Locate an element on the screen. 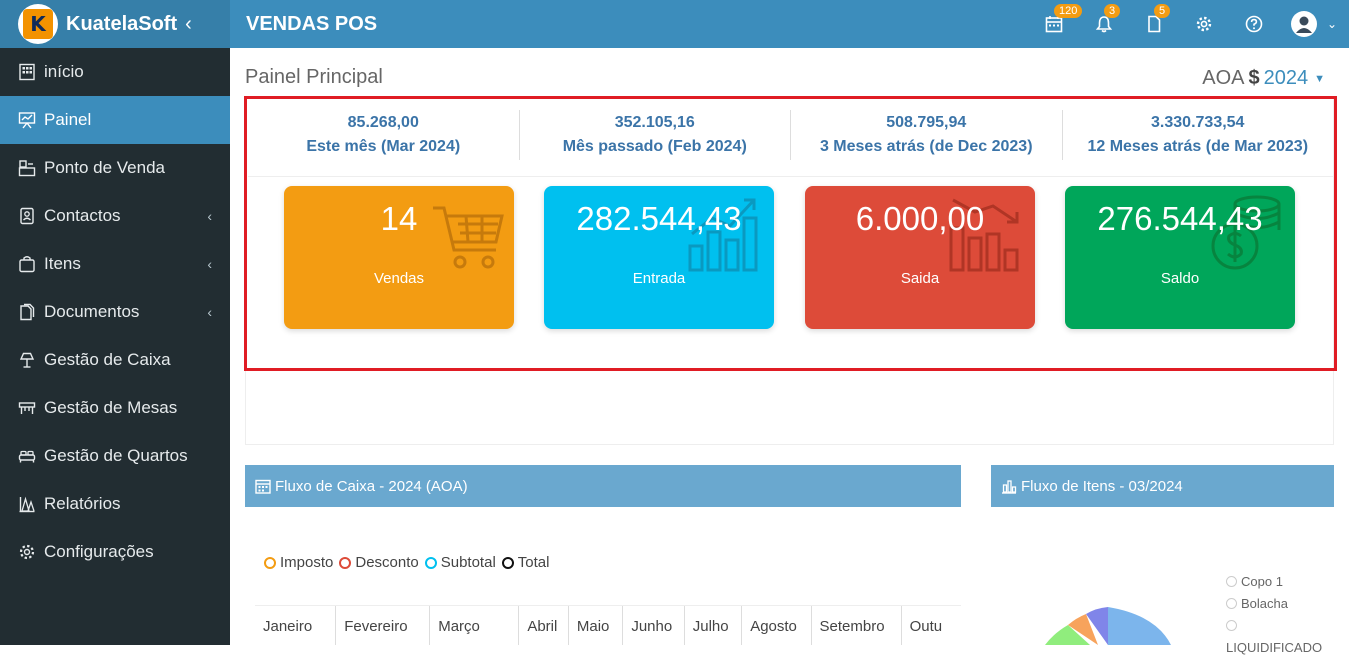 The width and height of the screenshot is (1349, 658). bag-icon is located at coordinates (28, 264).